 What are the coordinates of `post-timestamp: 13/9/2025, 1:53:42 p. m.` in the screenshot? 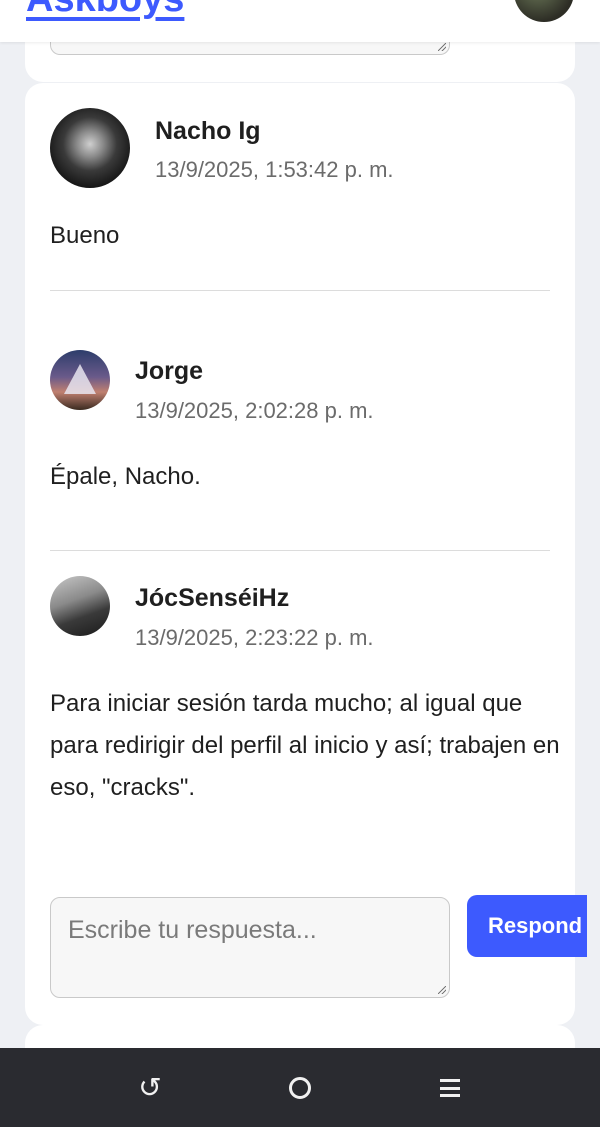 It's located at (274, 169).